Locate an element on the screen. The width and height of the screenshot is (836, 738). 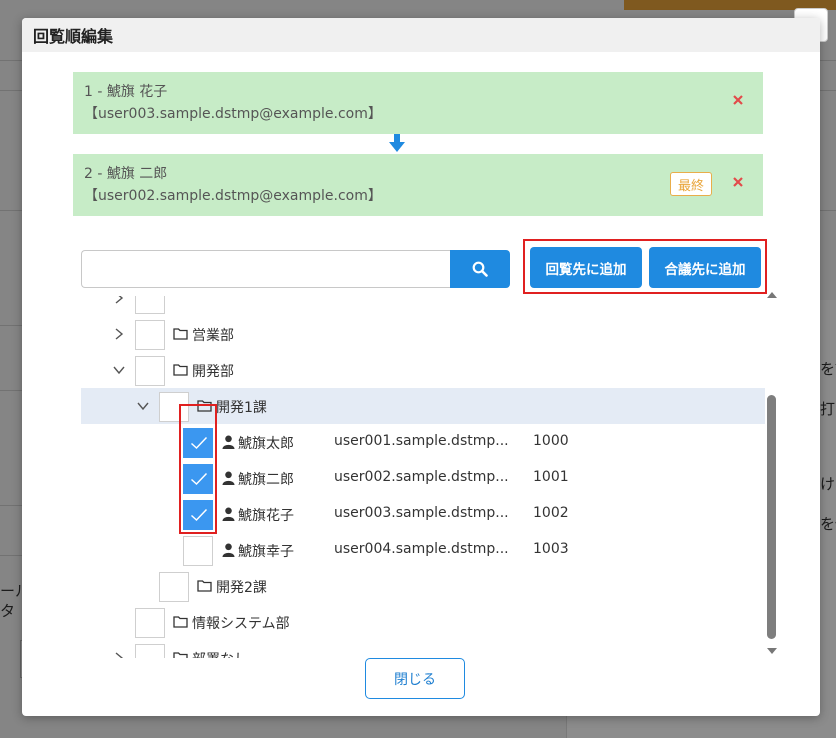
user-code: 1002 is located at coordinates (551, 513).